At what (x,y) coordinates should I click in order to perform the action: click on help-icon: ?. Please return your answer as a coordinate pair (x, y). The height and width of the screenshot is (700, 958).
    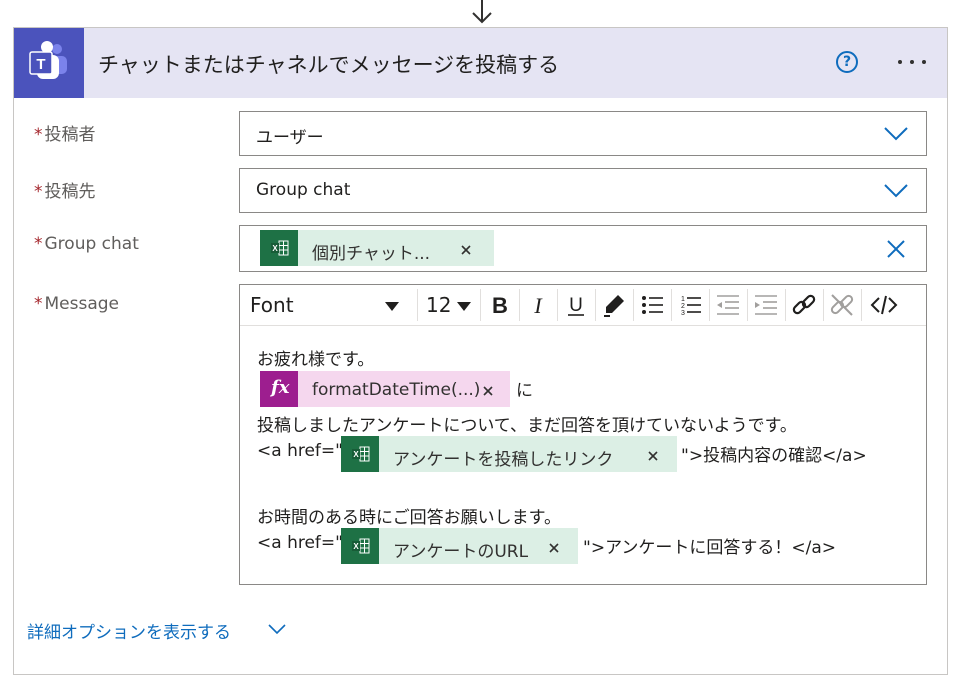
    Looking at the image, I should click on (847, 62).